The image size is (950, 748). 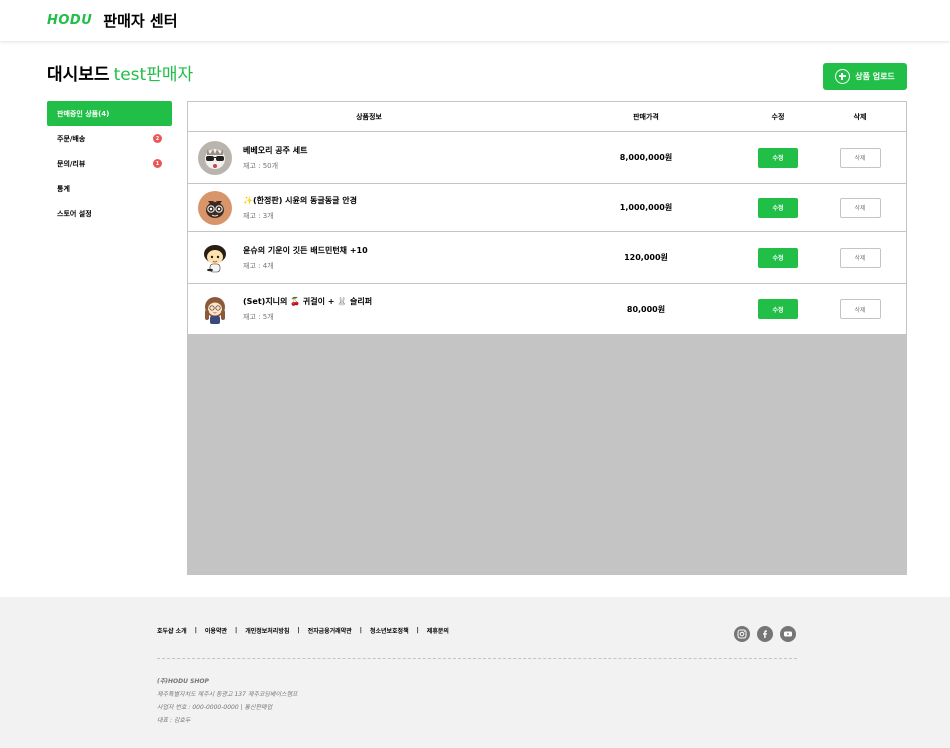 What do you see at coordinates (140, 21) in the screenshot?
I see `header-title: 판매자 센터` at bounding box center [140, 21].